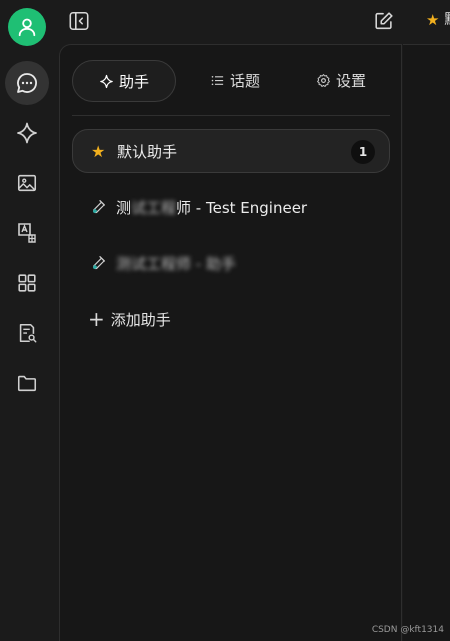 This screenshot has width=450, height=641. I want to click on sidebar-collapse-icon, so click(79, 21).